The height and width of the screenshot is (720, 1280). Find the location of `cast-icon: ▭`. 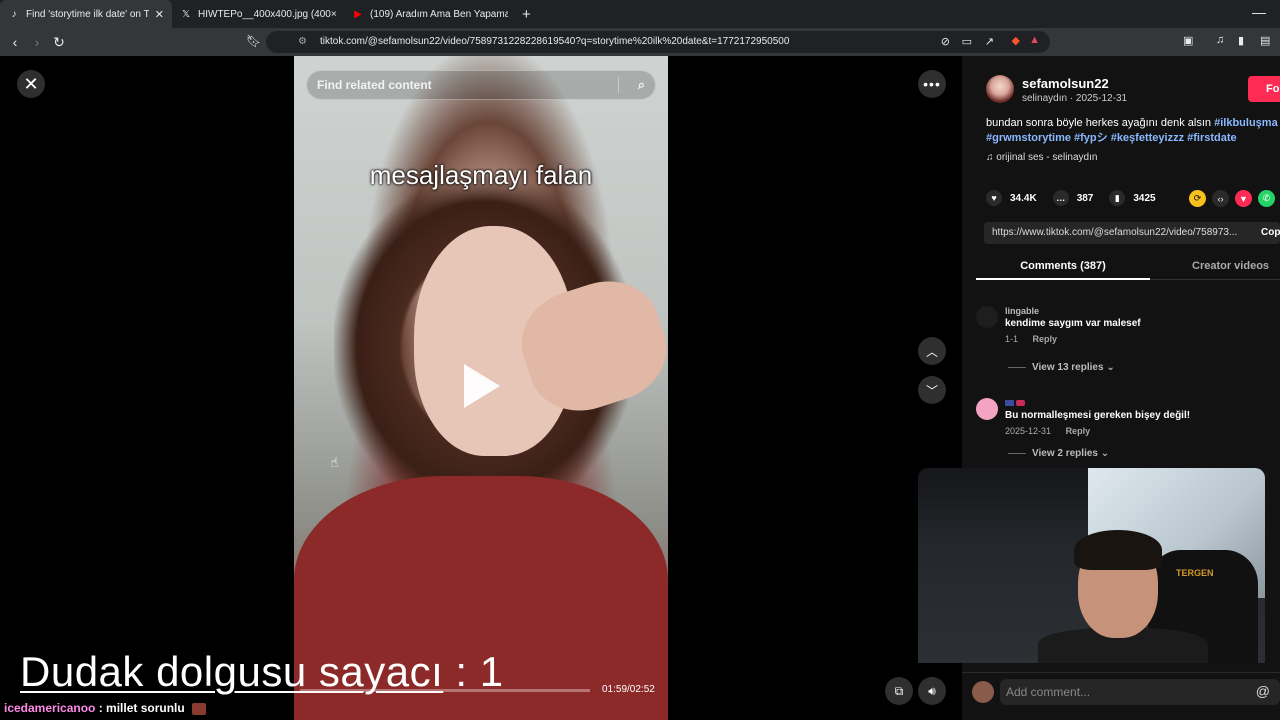

cast-icon: ▭ is located at coordinates (967, 41).